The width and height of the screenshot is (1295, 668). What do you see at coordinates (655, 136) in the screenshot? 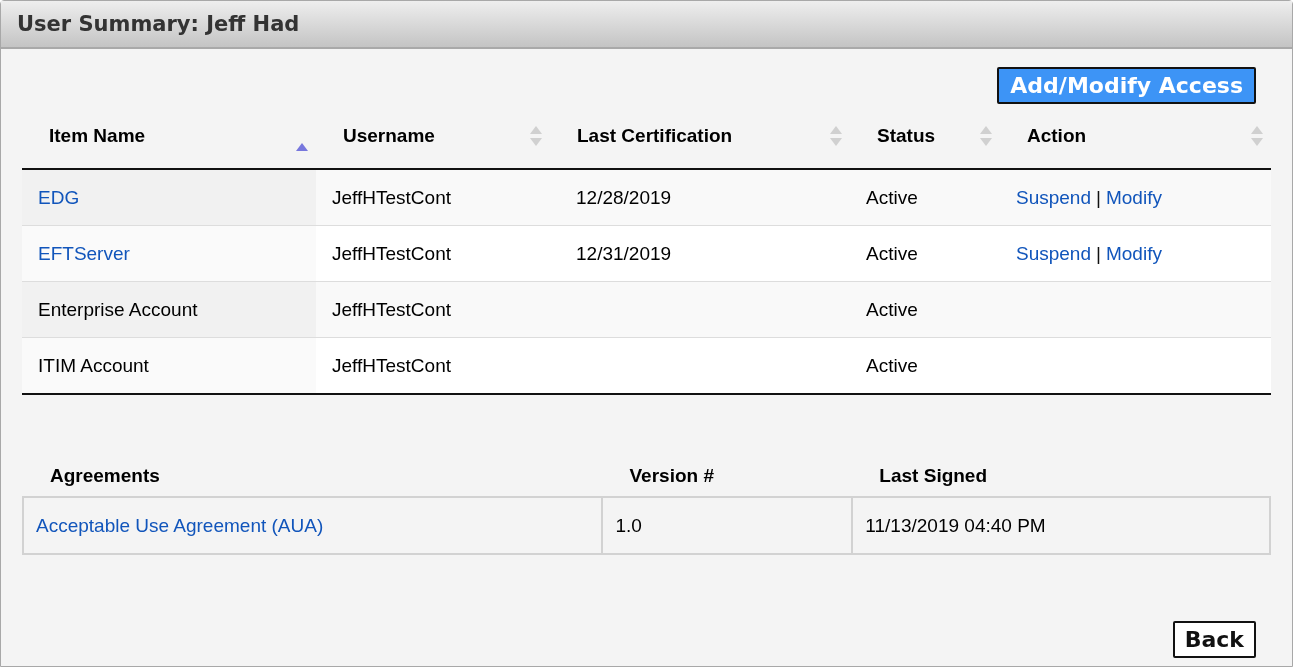
I see `column-header: Last Certification` at bounding box center [655, 136].